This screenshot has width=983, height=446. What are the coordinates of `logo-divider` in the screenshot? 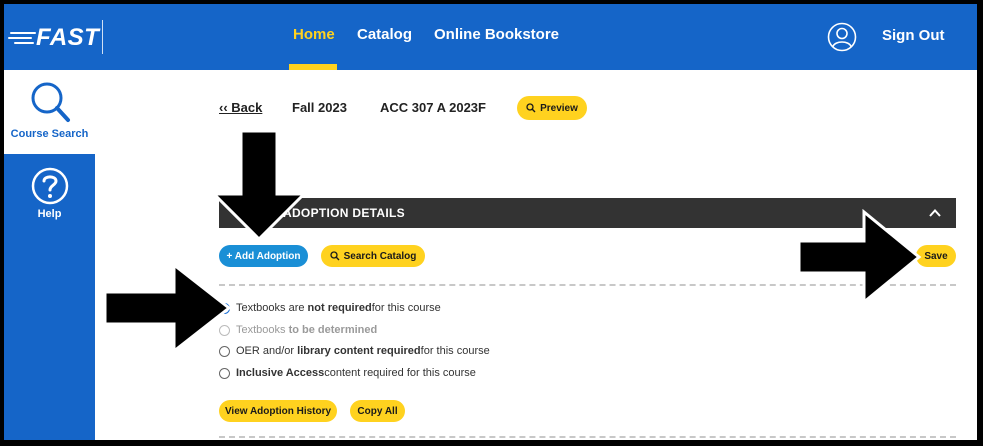 It's located at (102, 37).